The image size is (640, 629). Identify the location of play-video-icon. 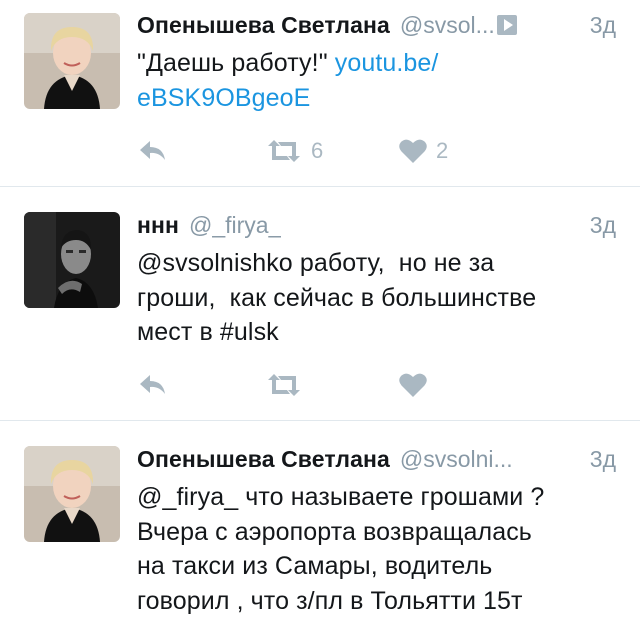
(506, 25).